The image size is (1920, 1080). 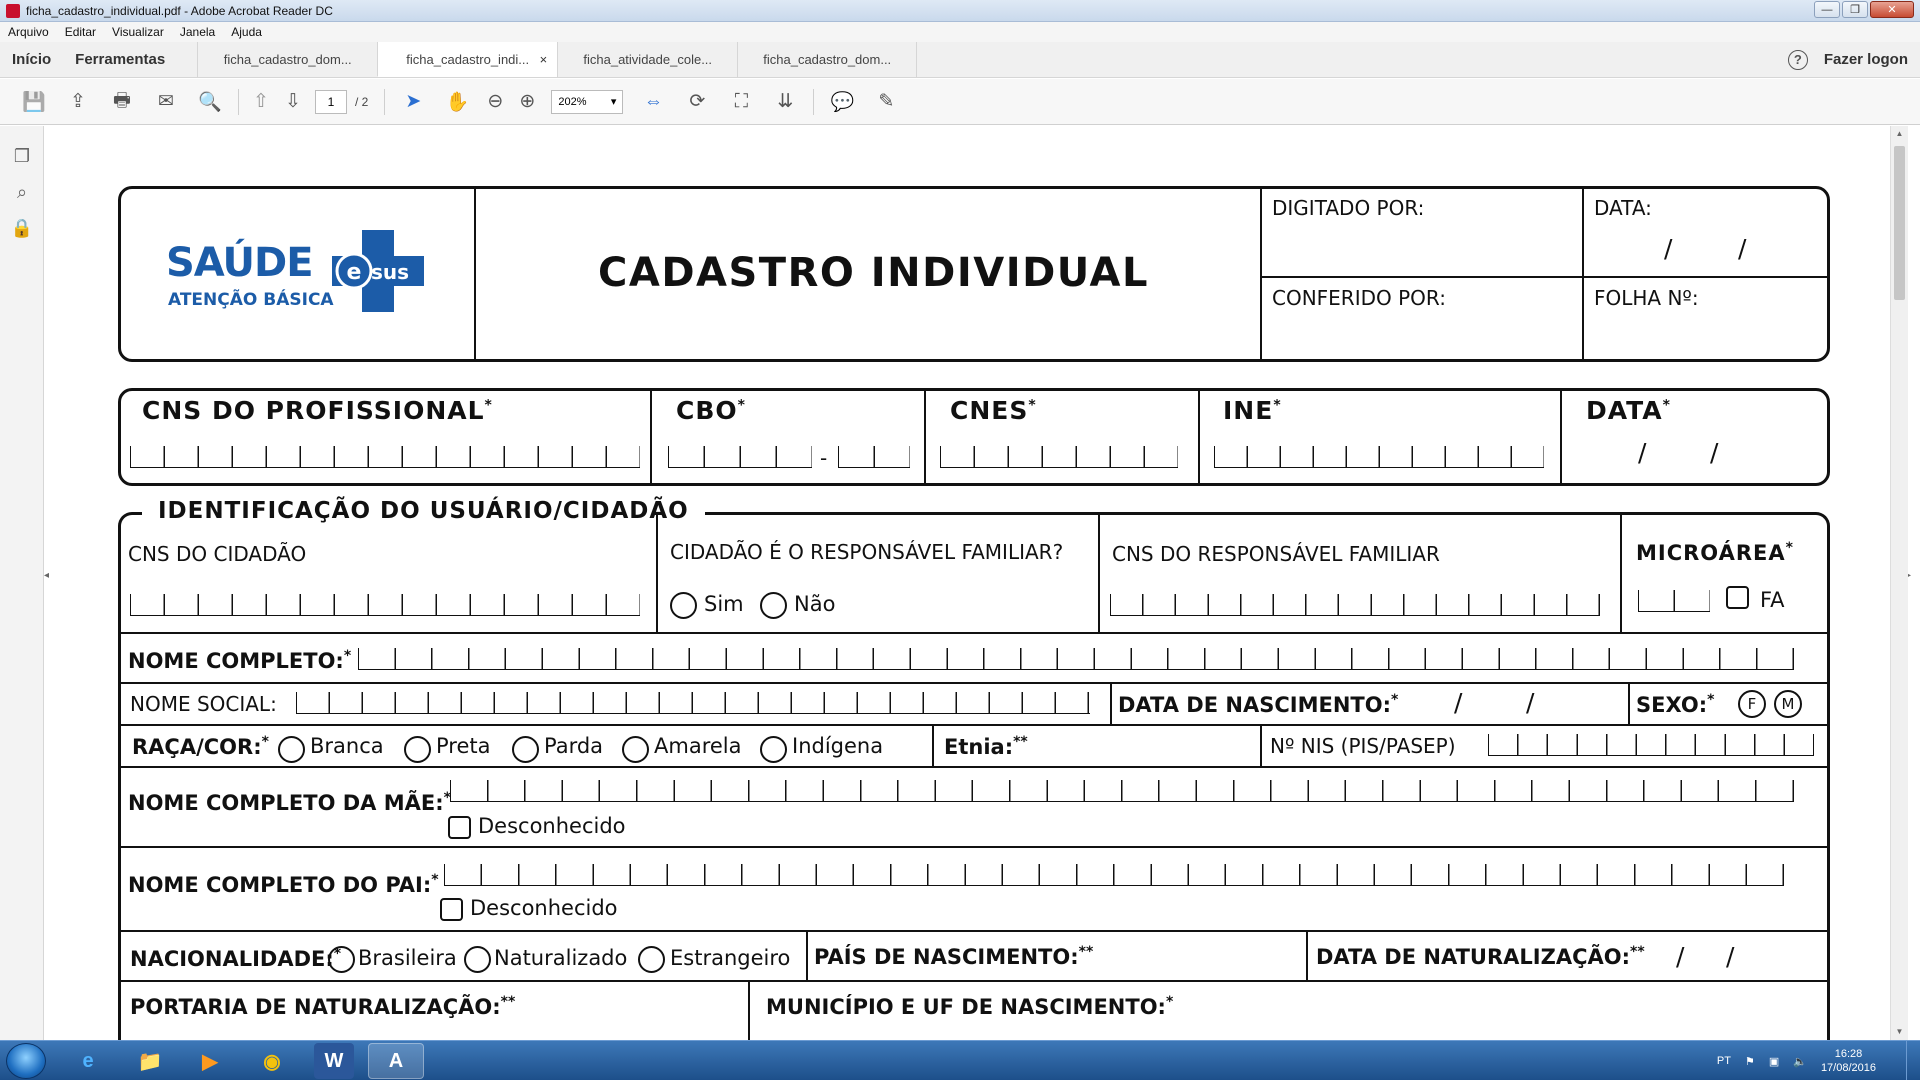 I want to click on print-icon: 🖶, so click(x=122, y=102).